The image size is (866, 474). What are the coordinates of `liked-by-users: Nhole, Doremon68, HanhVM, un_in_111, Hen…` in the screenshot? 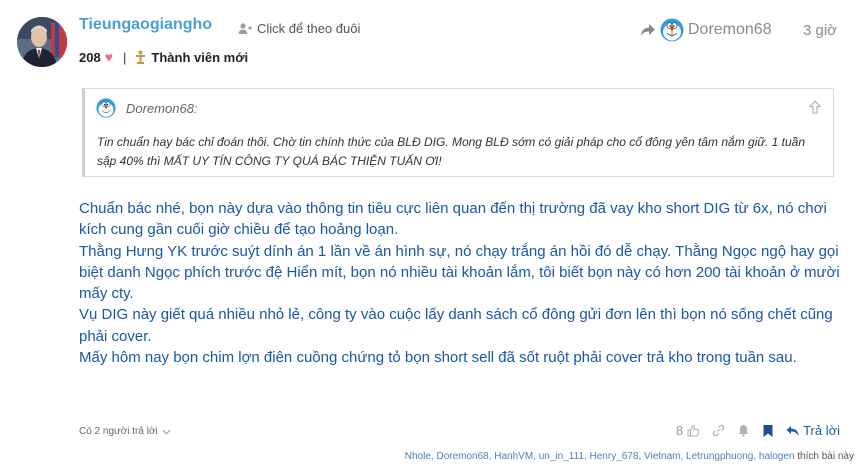 It's located at (600, 456).